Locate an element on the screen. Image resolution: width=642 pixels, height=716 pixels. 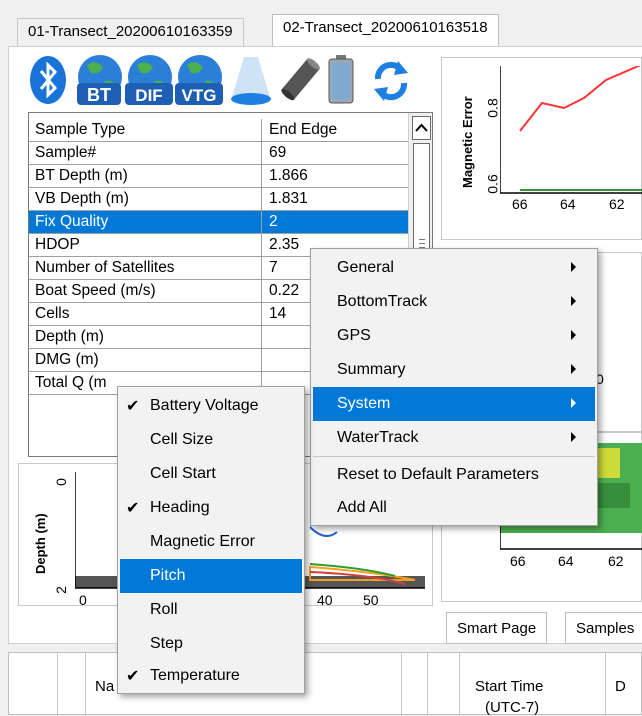
grid-row: BT Depth (m) 1.866 is located at coordinates (219, 176).